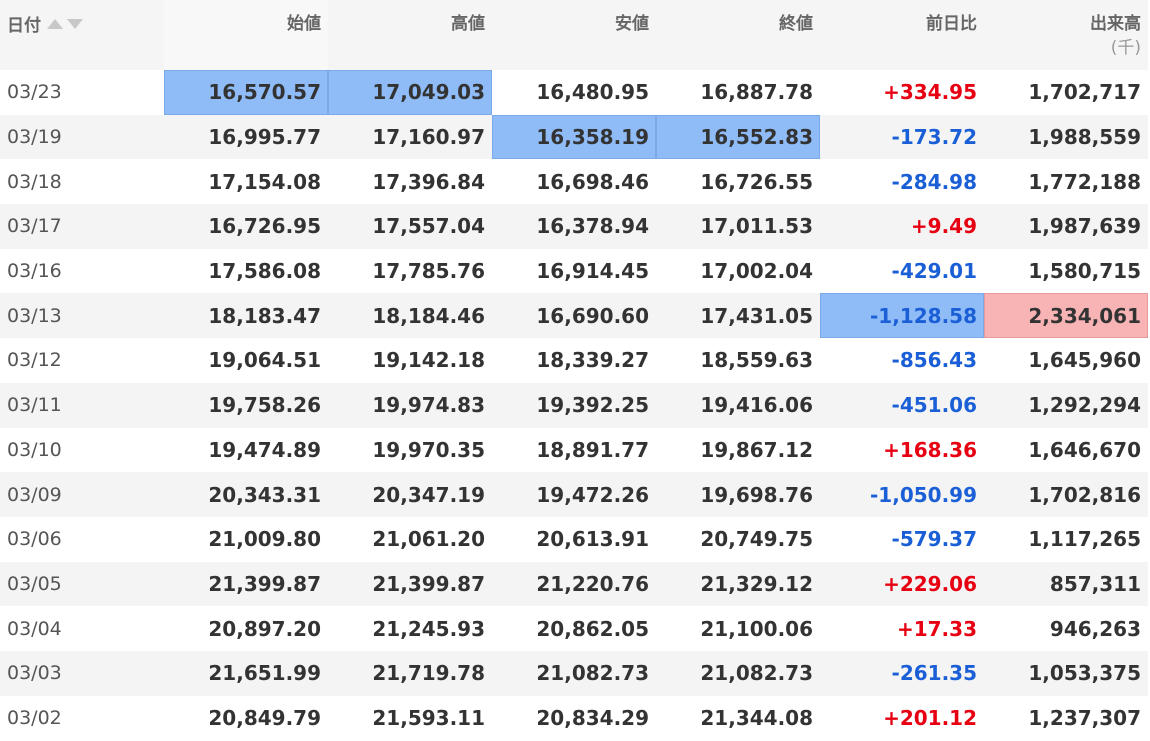 This screenshot has width=1150, height=741. What do you see at coordinates (738, 35) in the screenshot?
I see `close-column-header: 終値` at bounding box center [738, 35].